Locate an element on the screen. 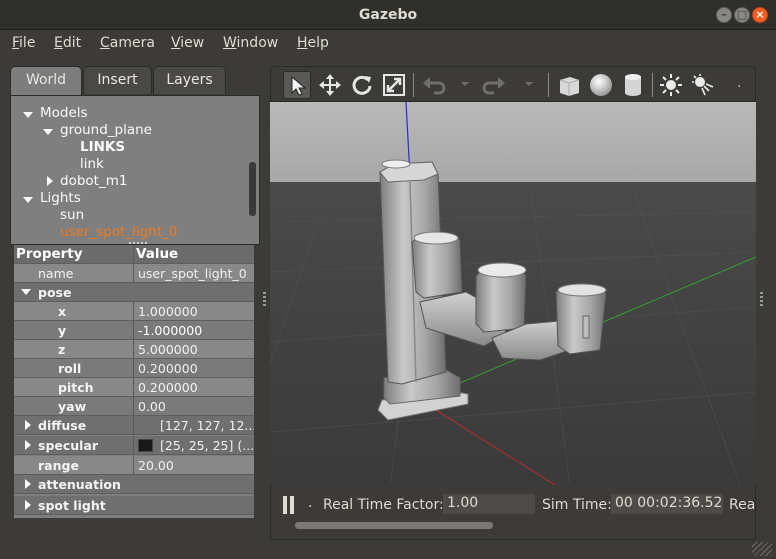 This screenshot has width=776, height=559. menu-edit: Edit is located at coordinates (67, 43).